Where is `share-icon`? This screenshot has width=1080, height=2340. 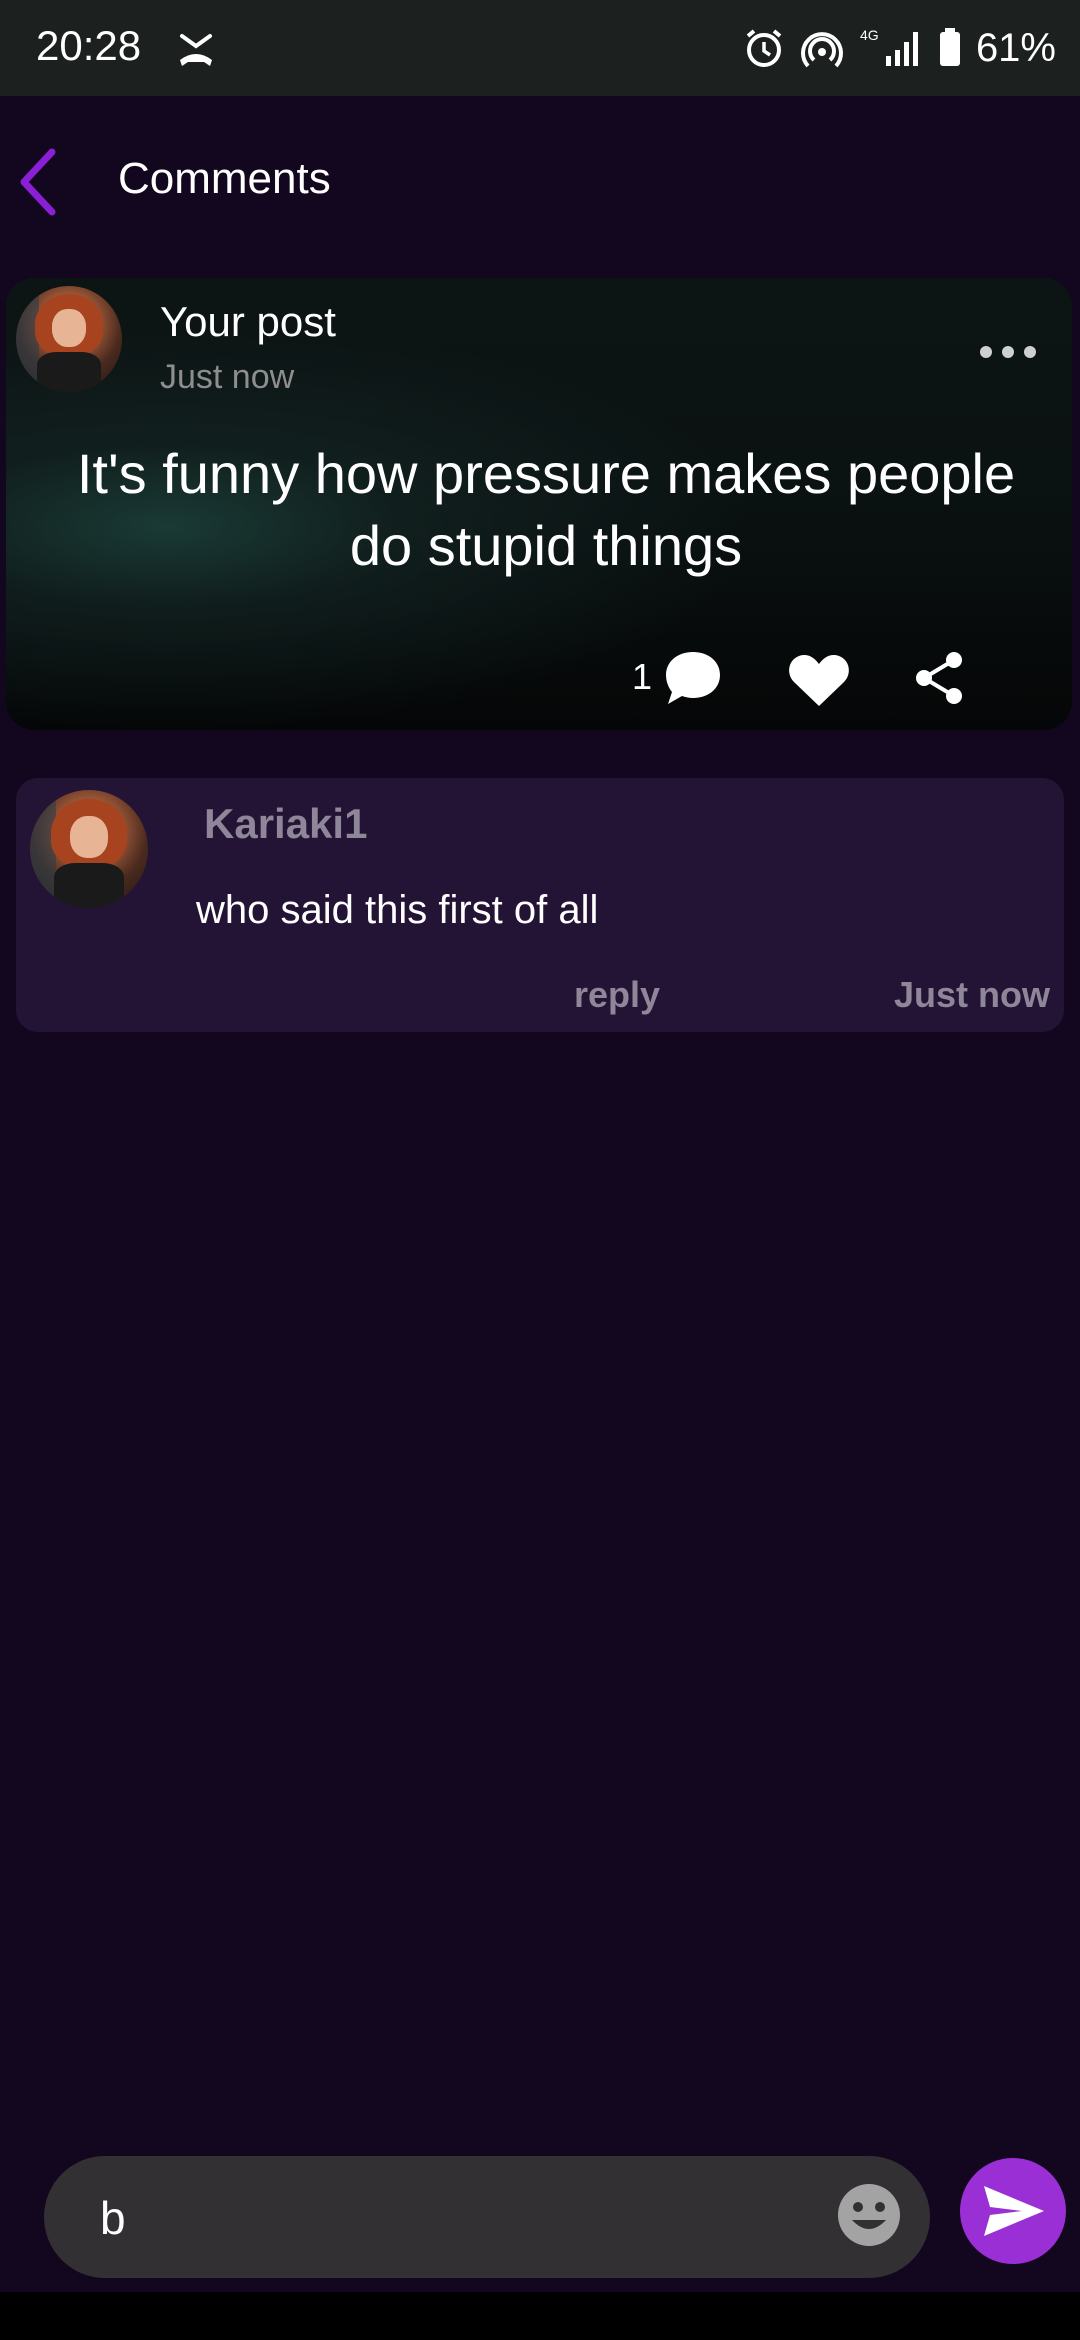 share-icon is located at coordinates (939, 678).